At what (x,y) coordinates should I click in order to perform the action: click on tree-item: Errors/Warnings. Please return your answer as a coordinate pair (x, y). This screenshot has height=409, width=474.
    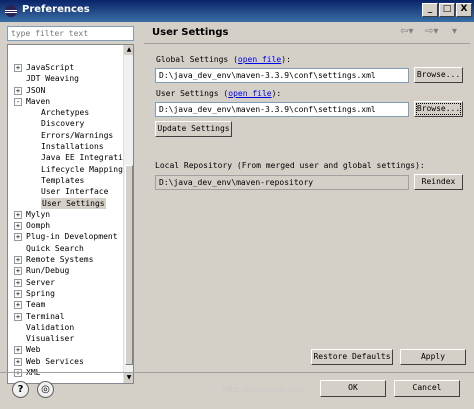
    Looking at the image, I should click on (65, 135).